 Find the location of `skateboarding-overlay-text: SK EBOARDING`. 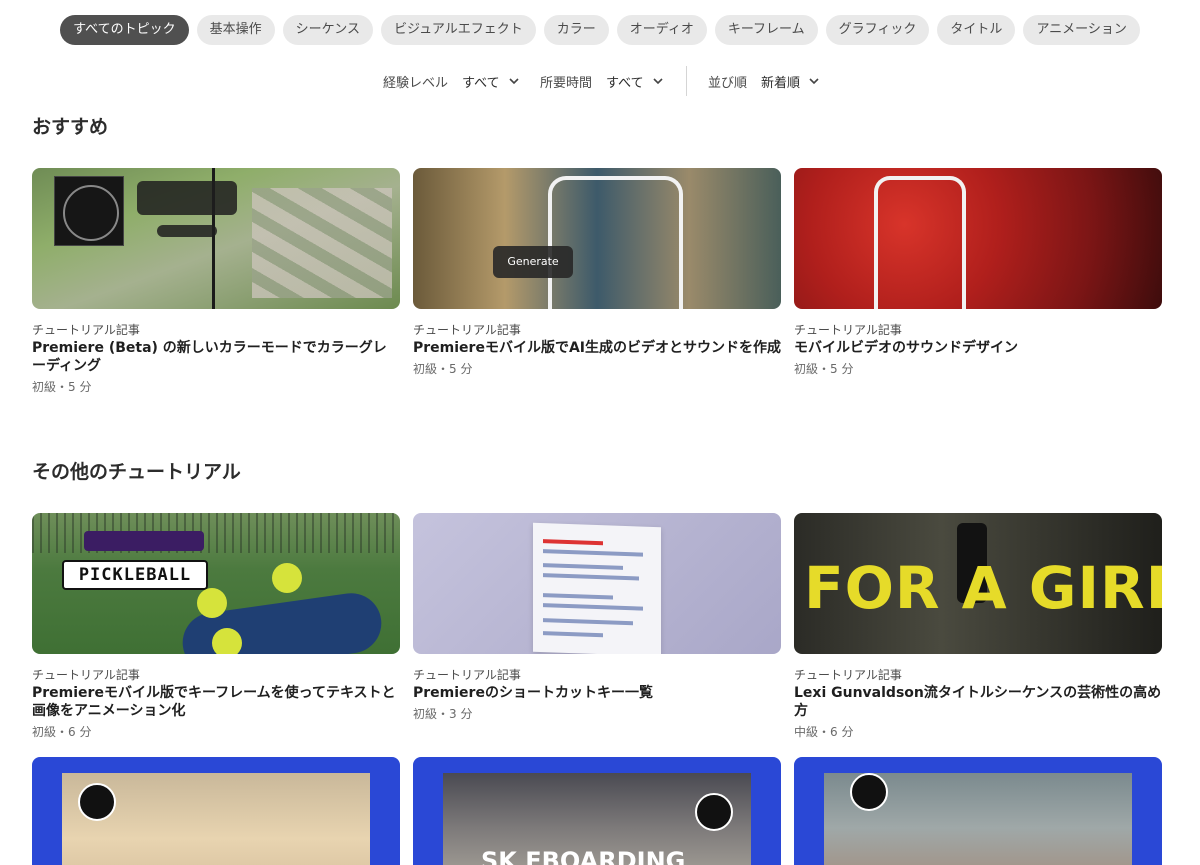

skateboarding-overlay-text: SK EBOARDING is located at coordinates (583, 856).